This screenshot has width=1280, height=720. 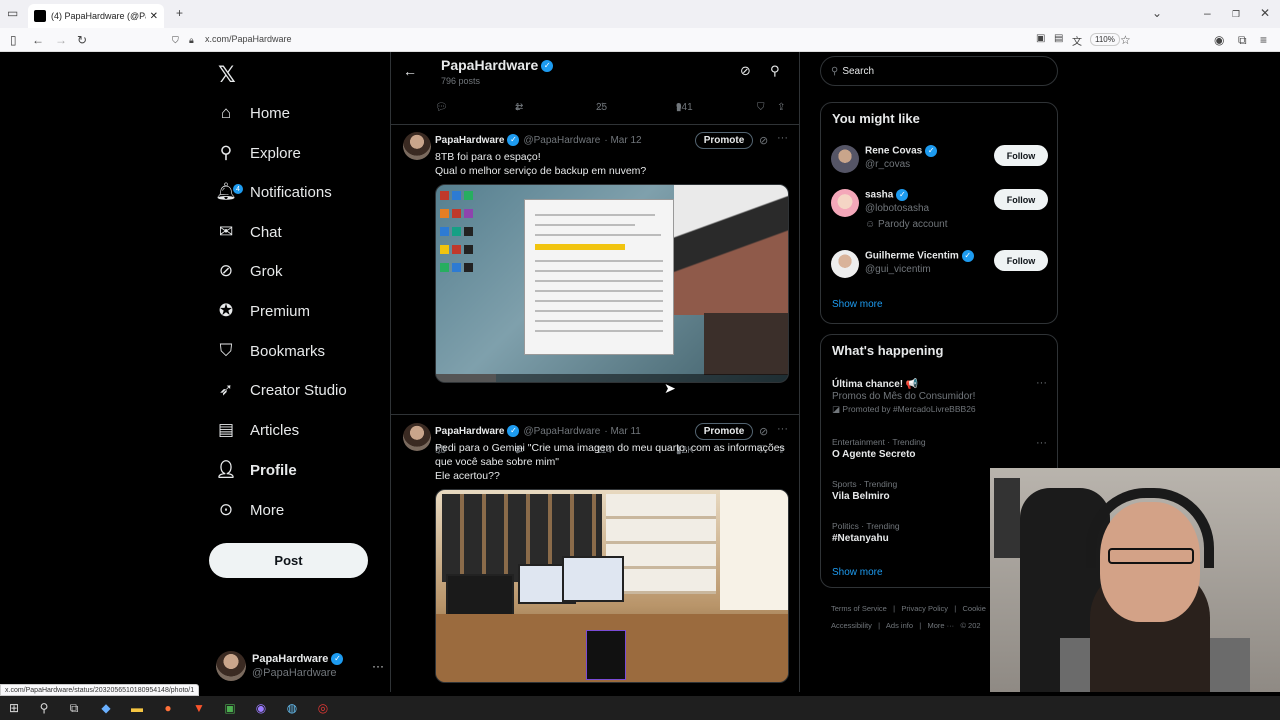 What do you see at coordinates (684, 107) in the screenshot?
I see `views-button: ▮ 941` at bounding box center [684, 107].